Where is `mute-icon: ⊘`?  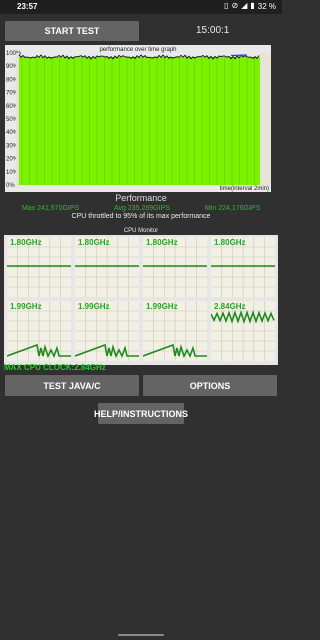 mute-icon: ⊘ is located at coordinates (235, 5).